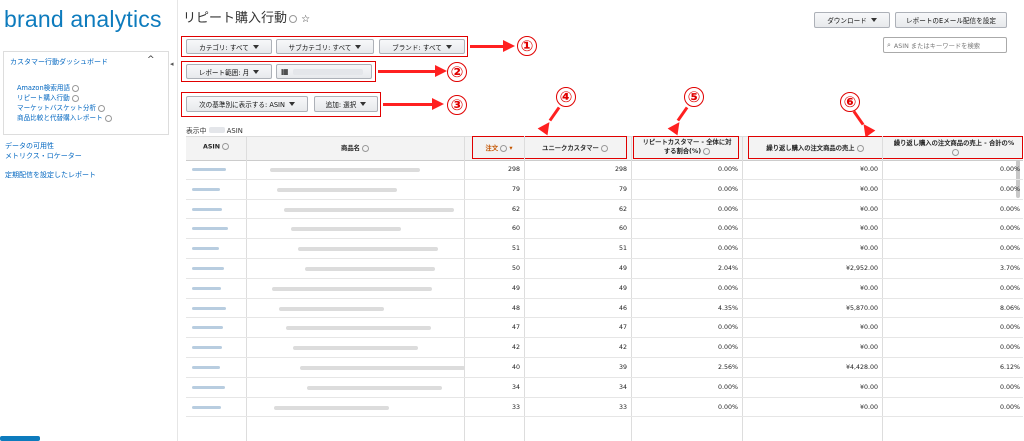 This screenshot has width=1024, height=441. I want to click on cell-orders: 79, so click(515, 189).